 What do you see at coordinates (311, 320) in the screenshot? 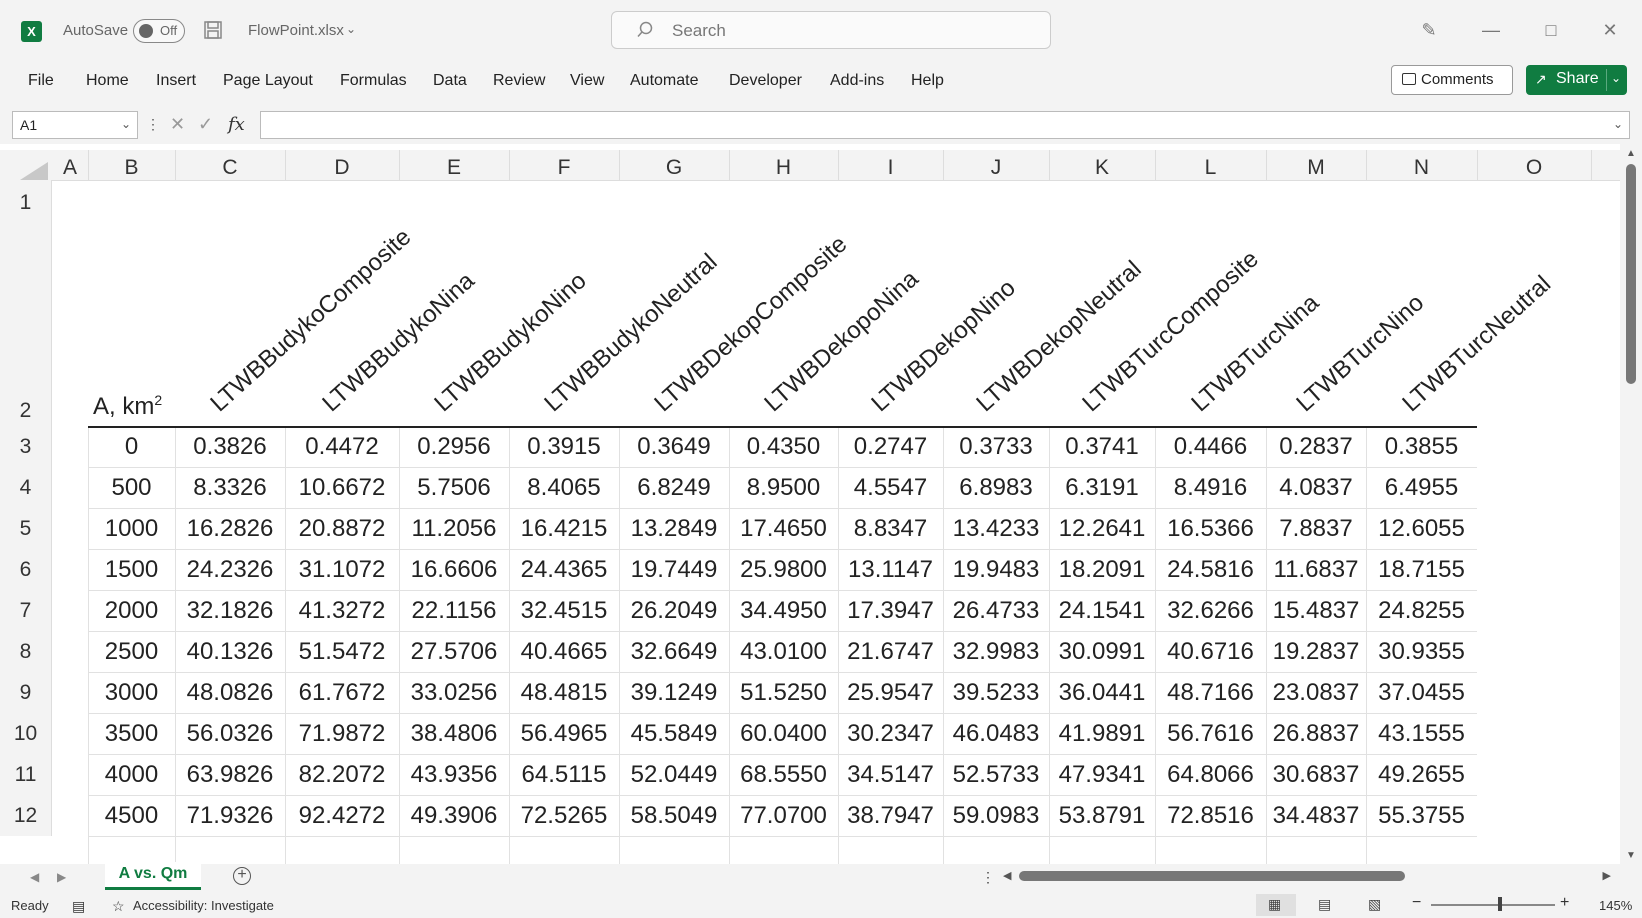
I see `series-header: LTWBBudykoComposite` at bounding box center [311, 320].